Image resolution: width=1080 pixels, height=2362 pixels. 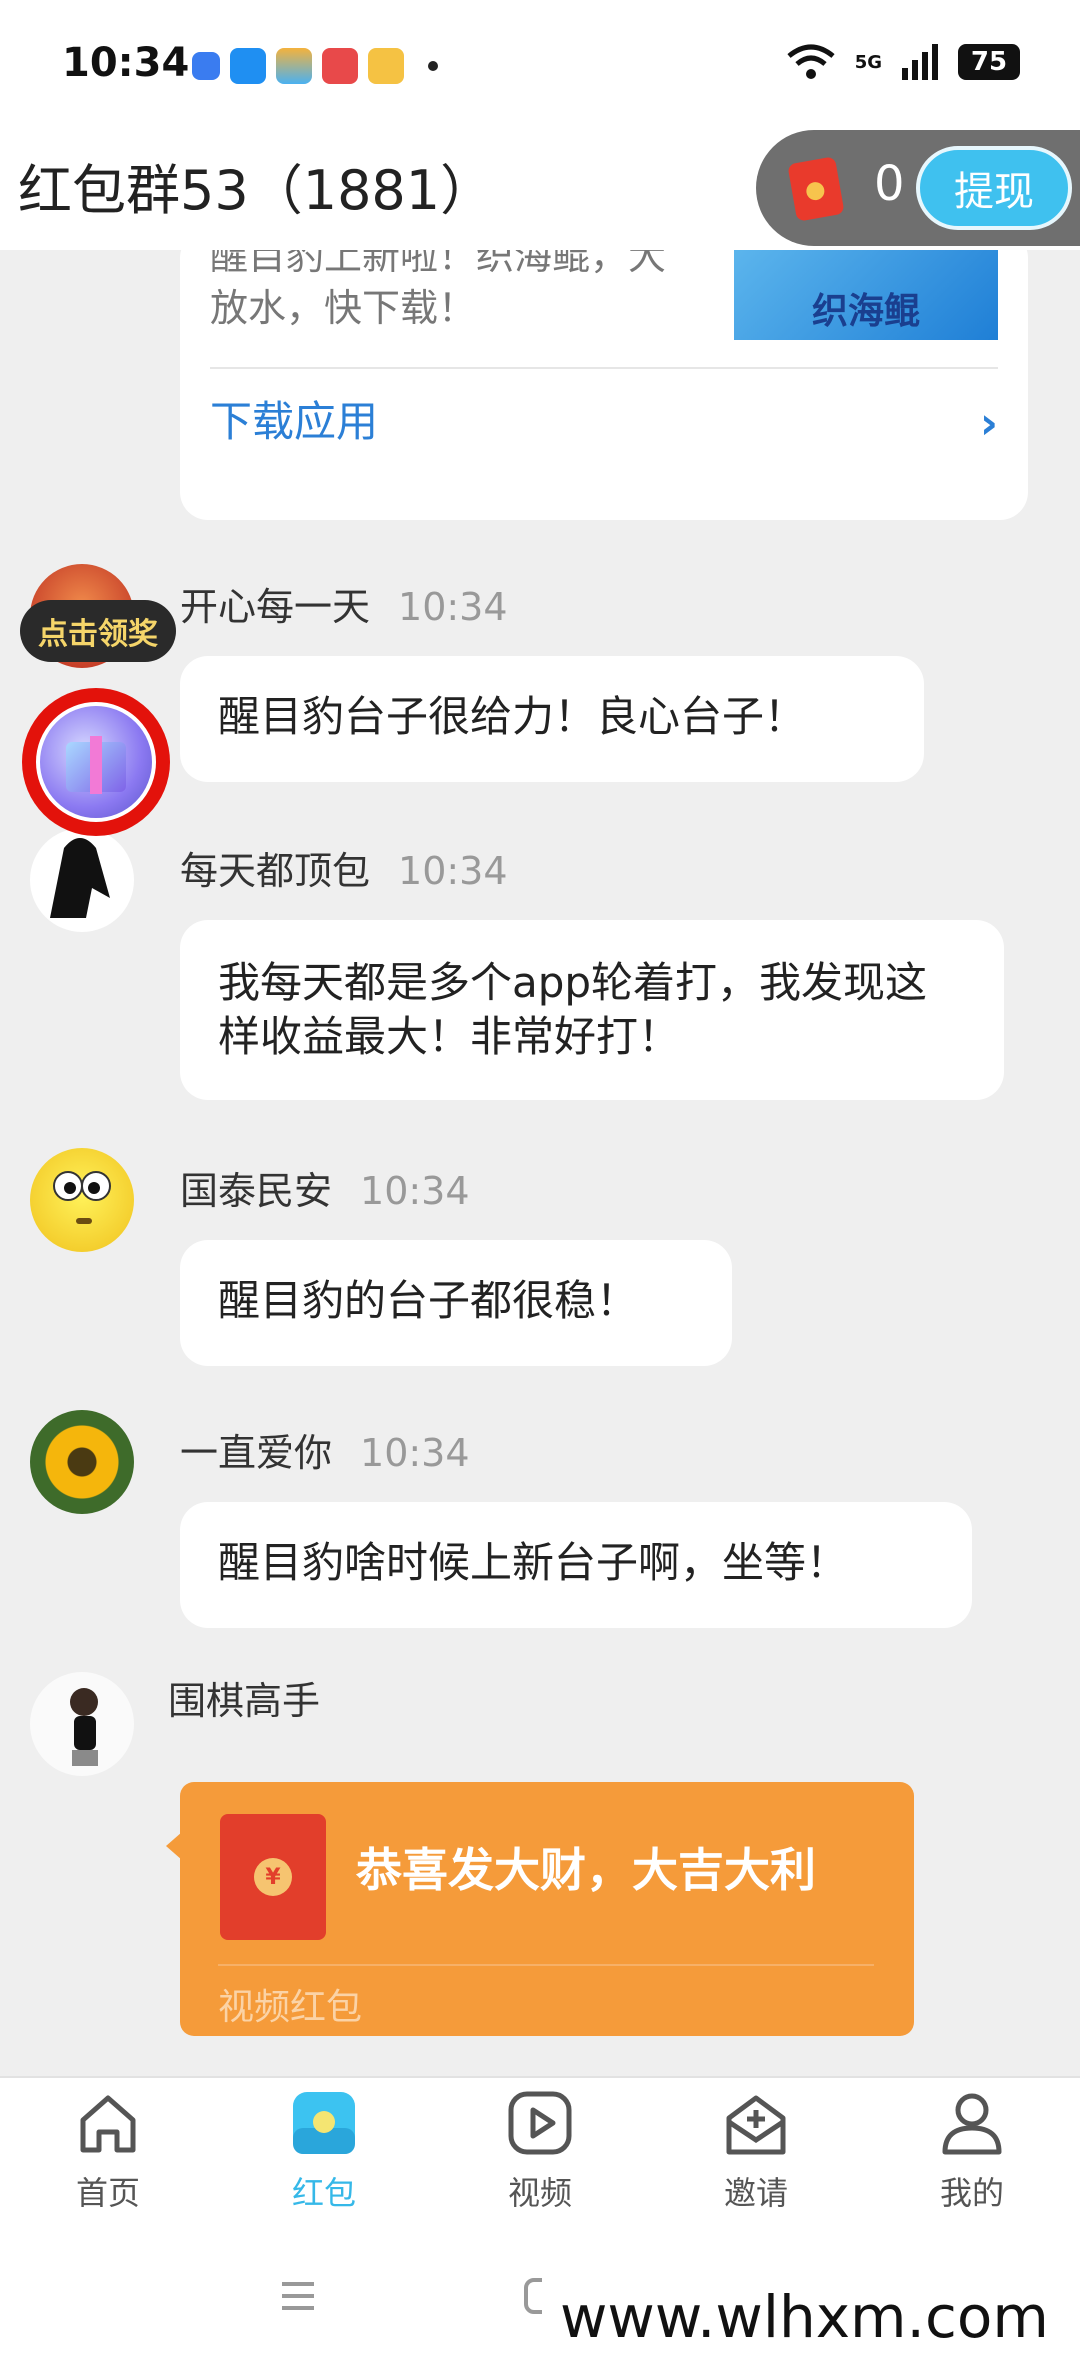 I want to click on invite-icon, so click(x=756, y=2125).